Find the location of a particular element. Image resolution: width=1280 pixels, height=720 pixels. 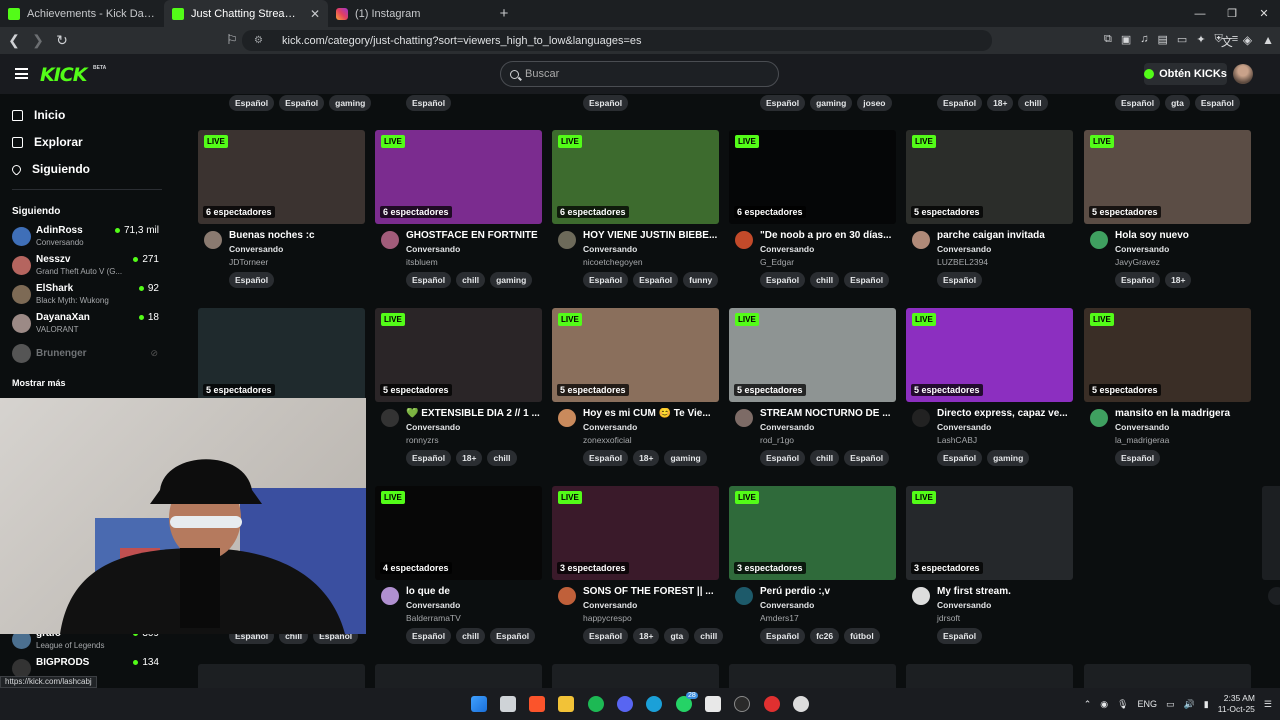

forward-icon: ❯ is located at coordinates (38, 40).